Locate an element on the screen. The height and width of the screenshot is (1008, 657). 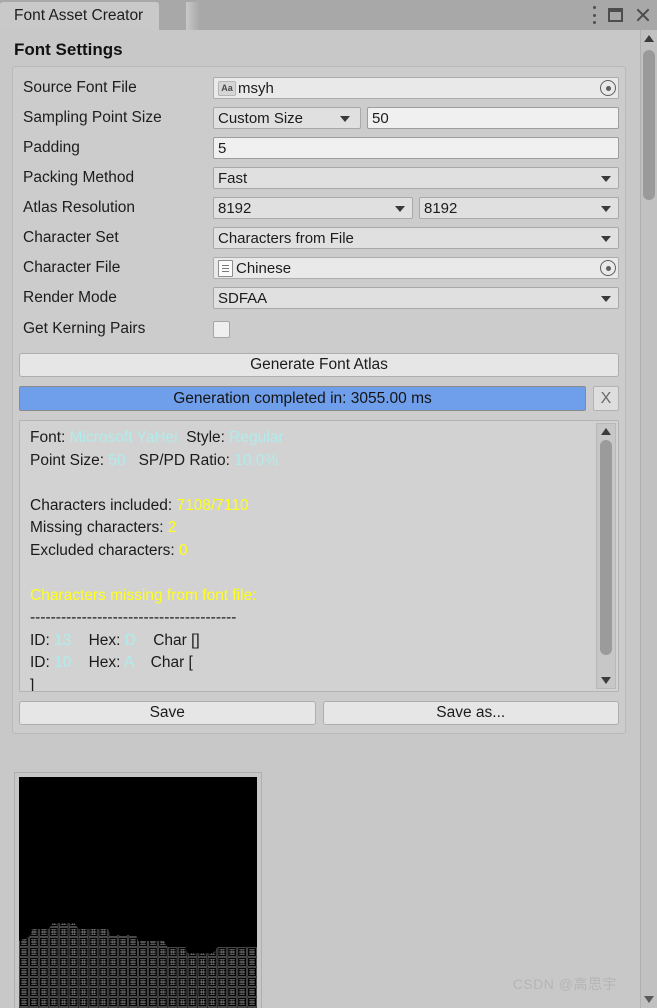
glyph-atlas-texture is located at coordinates (138, 957).